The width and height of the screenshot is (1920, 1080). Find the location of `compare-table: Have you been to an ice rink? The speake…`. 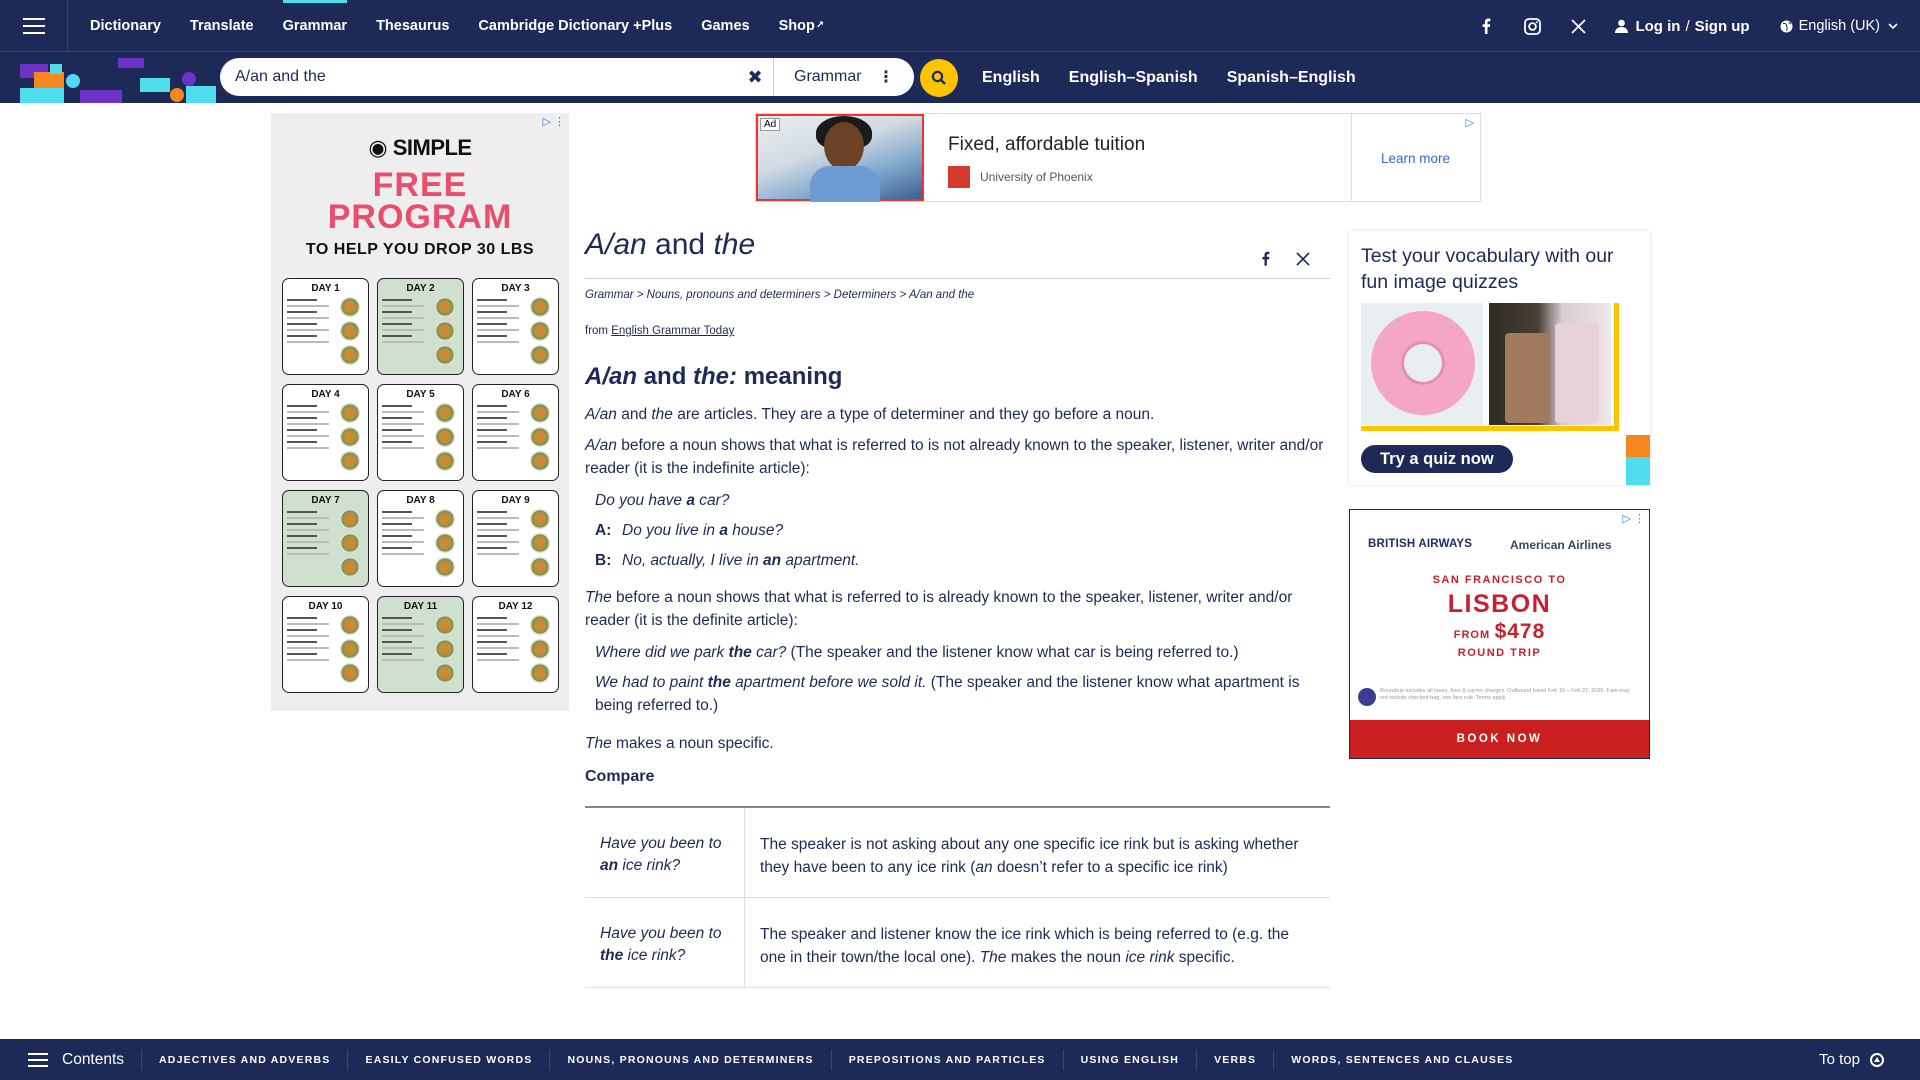

compare-table: Have you been to an ice rink? The speake… is located at coordinates (957, 897).